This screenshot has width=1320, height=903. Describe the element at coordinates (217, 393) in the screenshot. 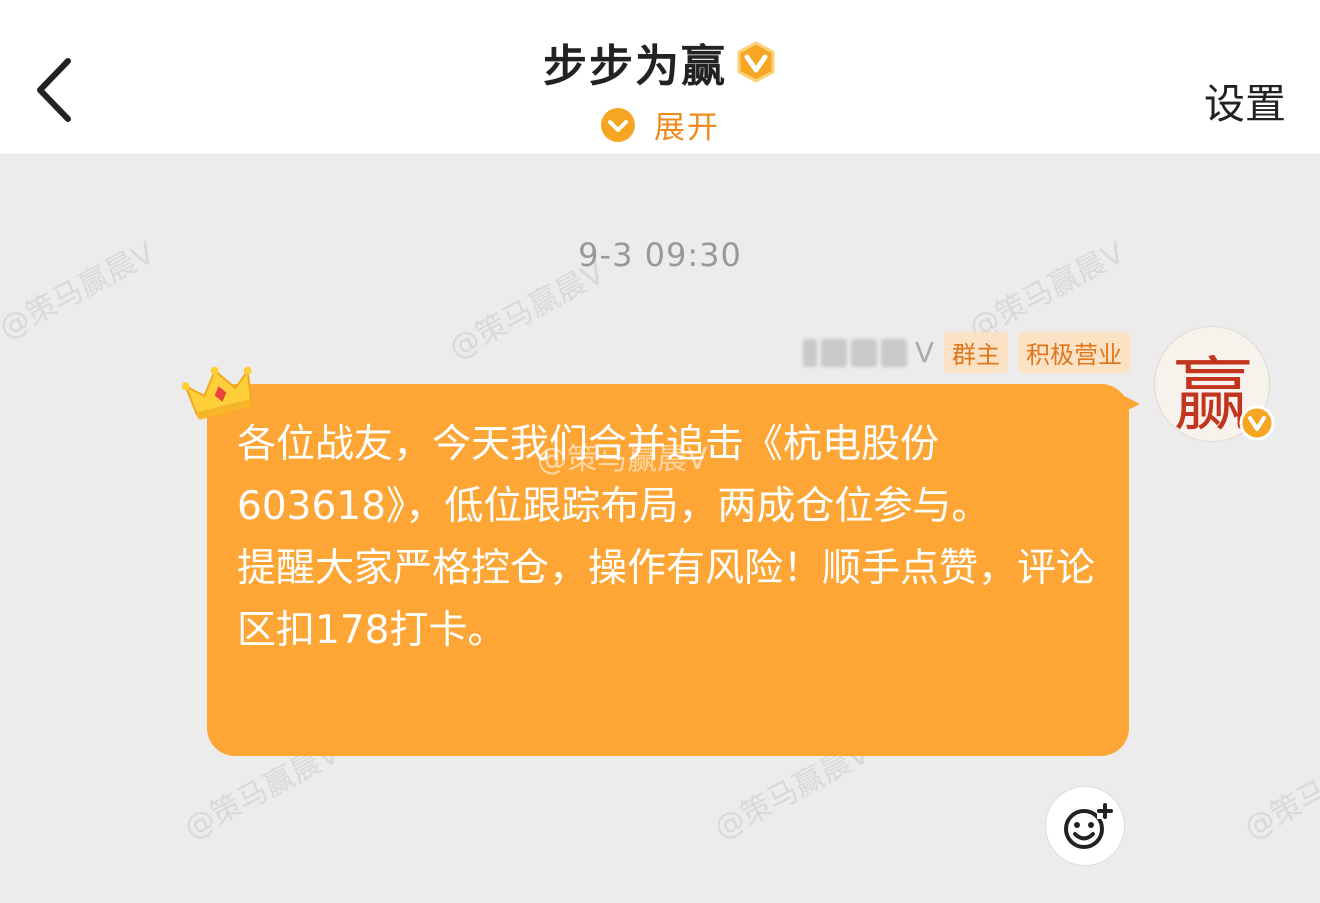

I see `crown-icon` at that location.